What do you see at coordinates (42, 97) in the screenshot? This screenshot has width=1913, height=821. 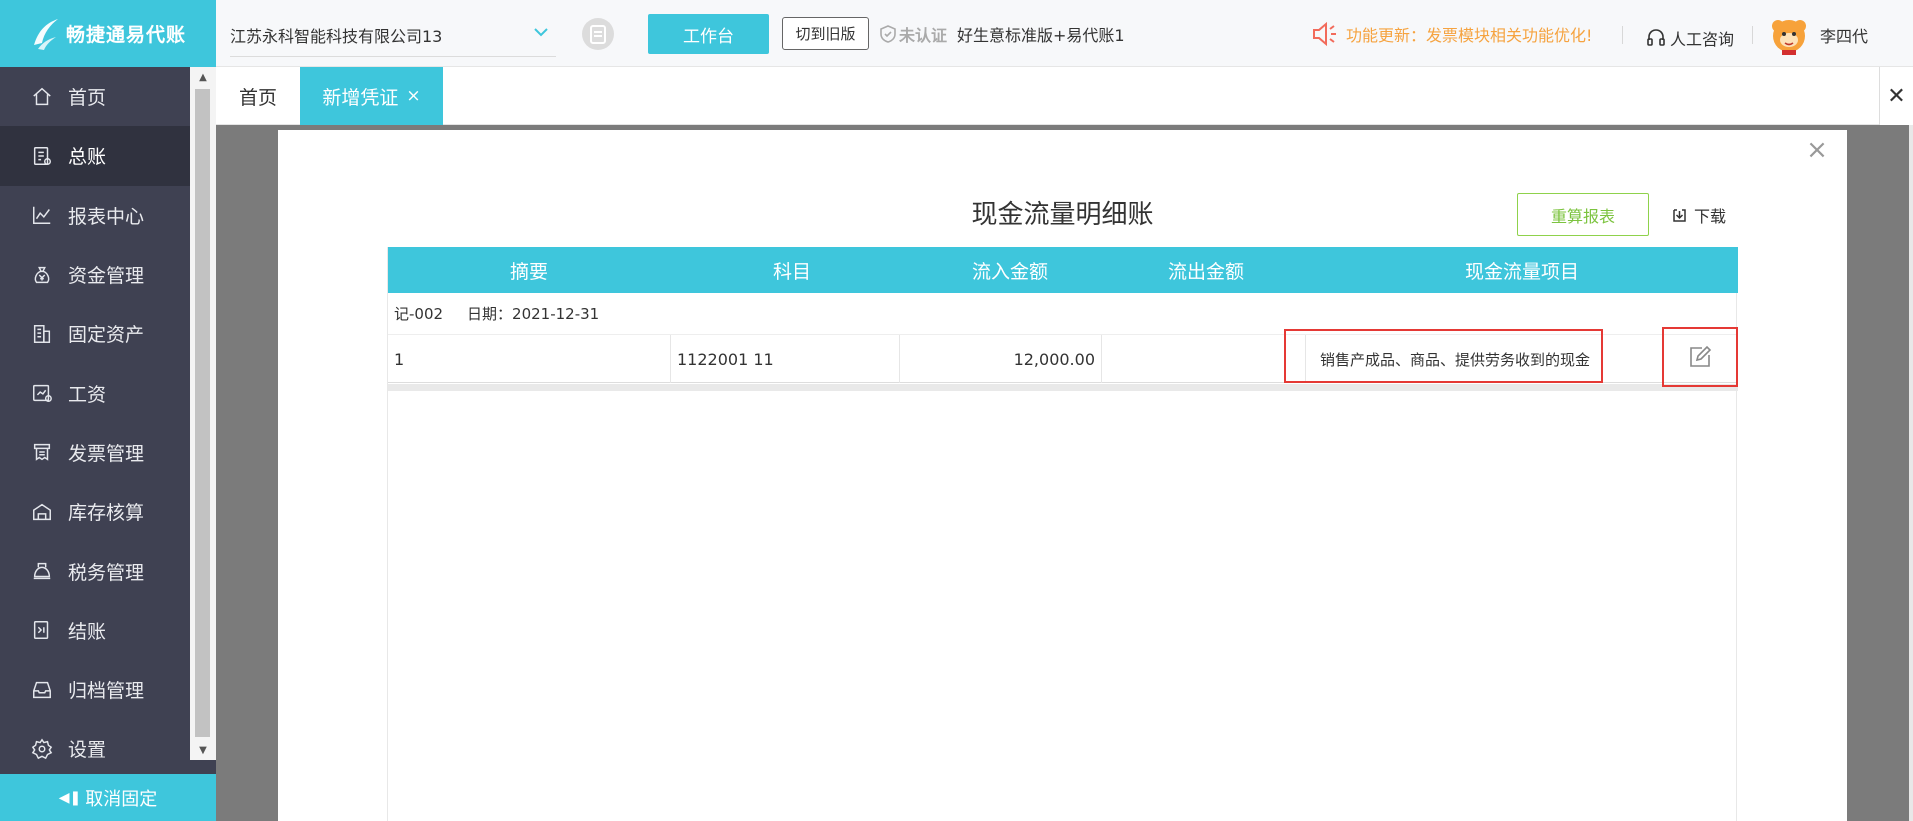 I see `home-icon` at bounding box center [42, 97].